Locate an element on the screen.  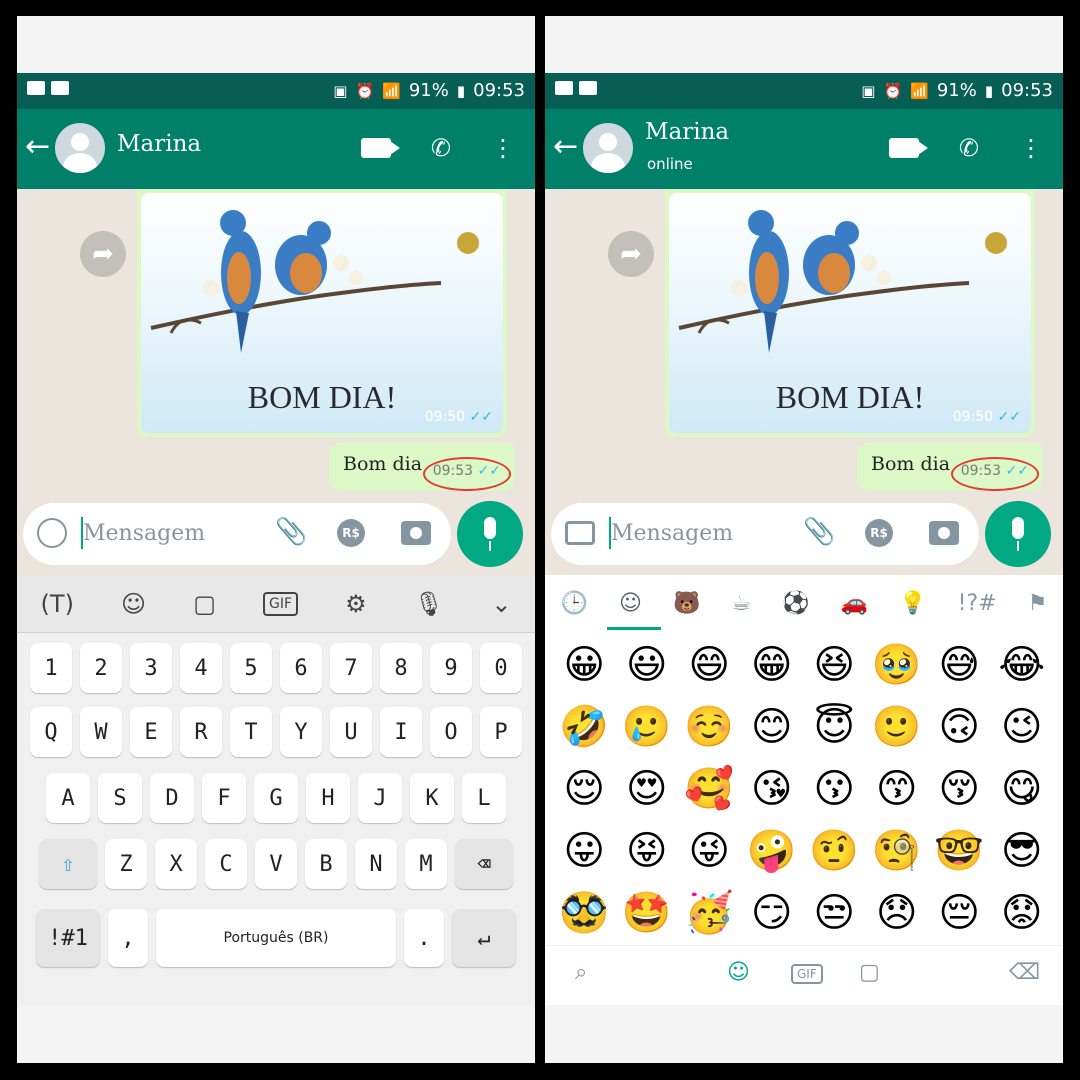
shift-key: ⇧ is located at coordinates (68, 864).